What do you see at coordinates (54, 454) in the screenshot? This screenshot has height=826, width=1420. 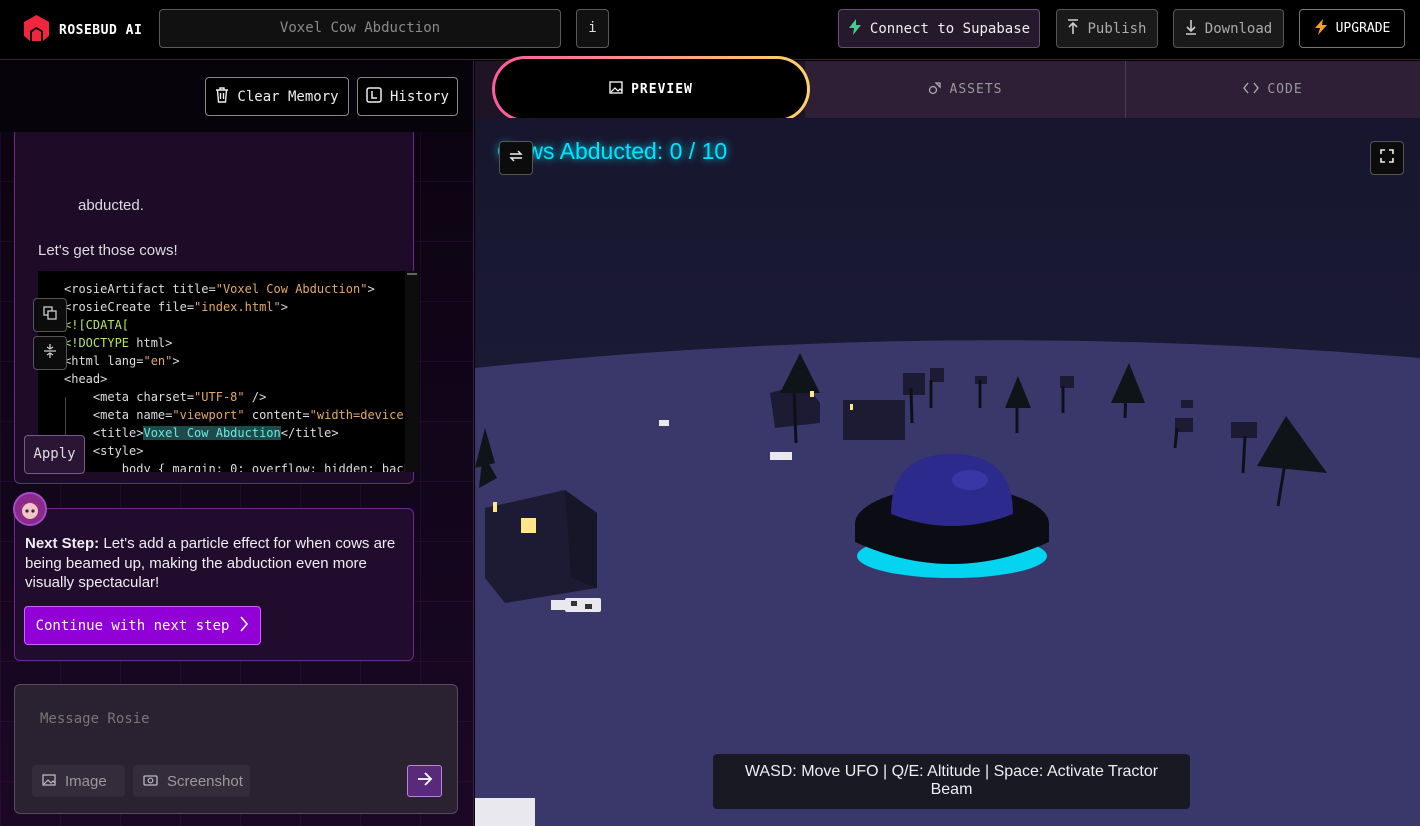 I see `apply-button: Apply` at bounding box center [54, 454].